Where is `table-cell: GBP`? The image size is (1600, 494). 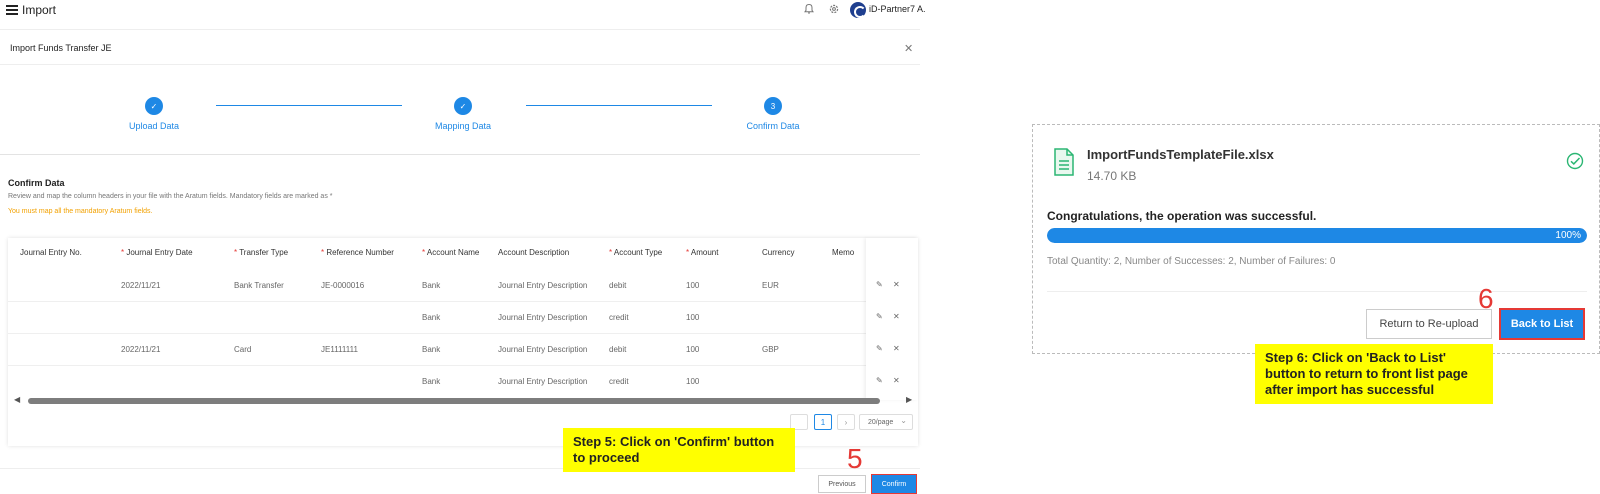
table-cell: GBP is located at coordinates (770, 349).